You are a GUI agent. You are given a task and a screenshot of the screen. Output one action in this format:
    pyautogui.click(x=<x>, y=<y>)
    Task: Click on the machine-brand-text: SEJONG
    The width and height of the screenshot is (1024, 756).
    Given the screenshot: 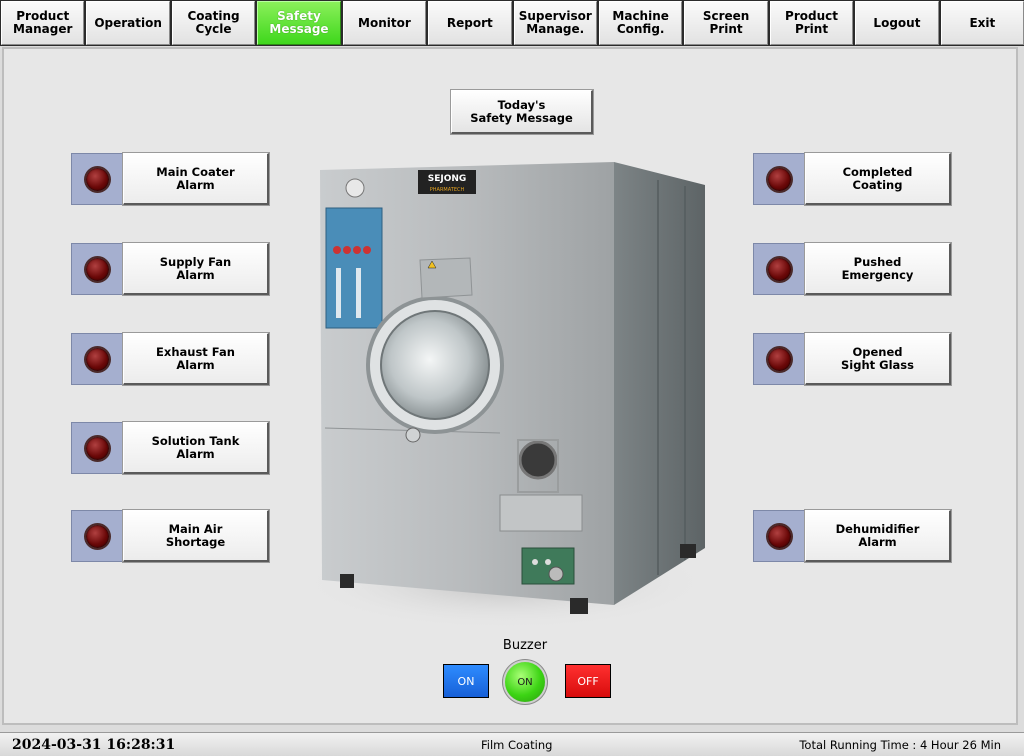 What is the action you would take?
    pyautogui.click(x=447, y=179)
    